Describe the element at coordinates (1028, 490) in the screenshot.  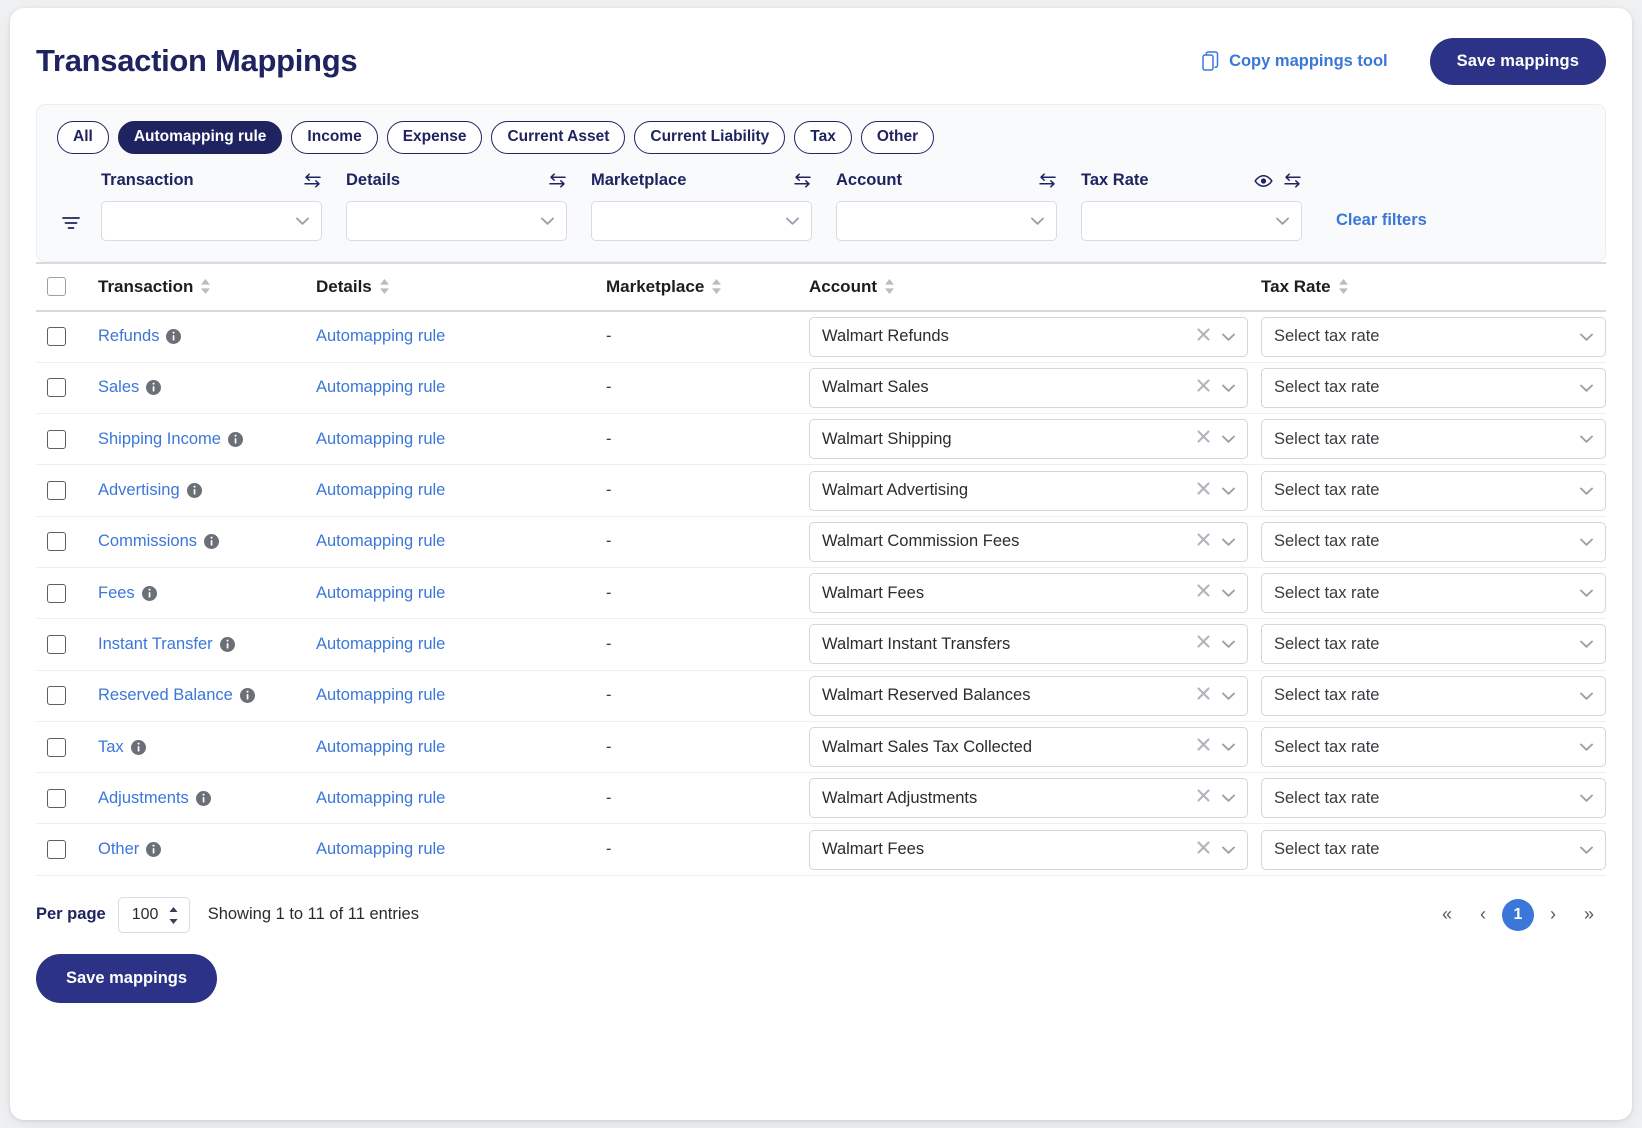
I see `account-select: Walmart Advertising` at that location.